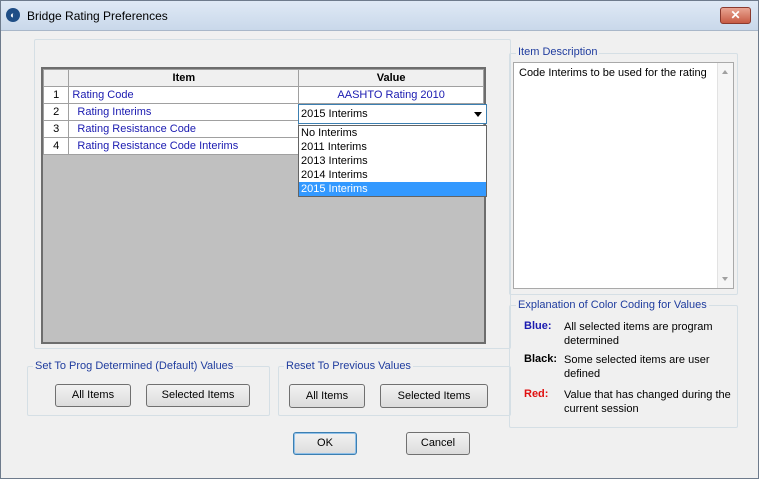 Image resolution: width=759 pixels, height=479 pixels. I want to click on color-key-black: Black:, so click(541, 359).